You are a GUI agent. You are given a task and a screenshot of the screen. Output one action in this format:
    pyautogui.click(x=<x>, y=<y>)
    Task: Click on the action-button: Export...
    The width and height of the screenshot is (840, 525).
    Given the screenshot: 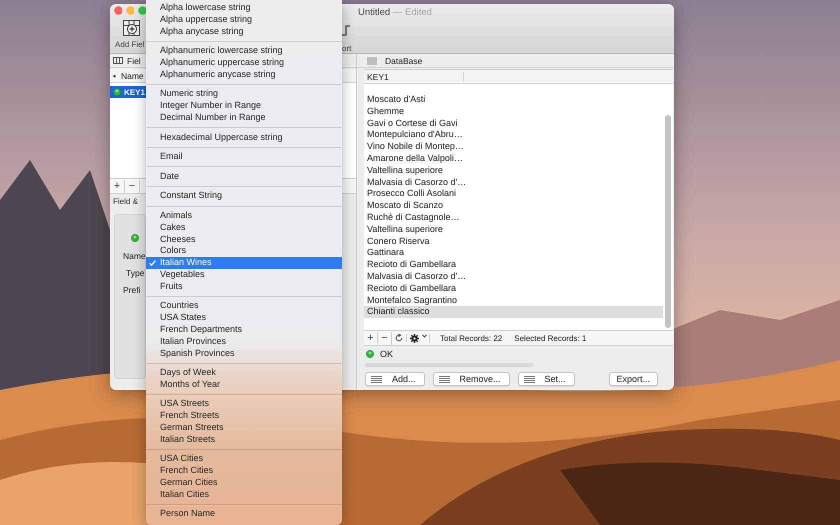 What is the action you would take?
    pyautogui.click(x=633, y=379)
    